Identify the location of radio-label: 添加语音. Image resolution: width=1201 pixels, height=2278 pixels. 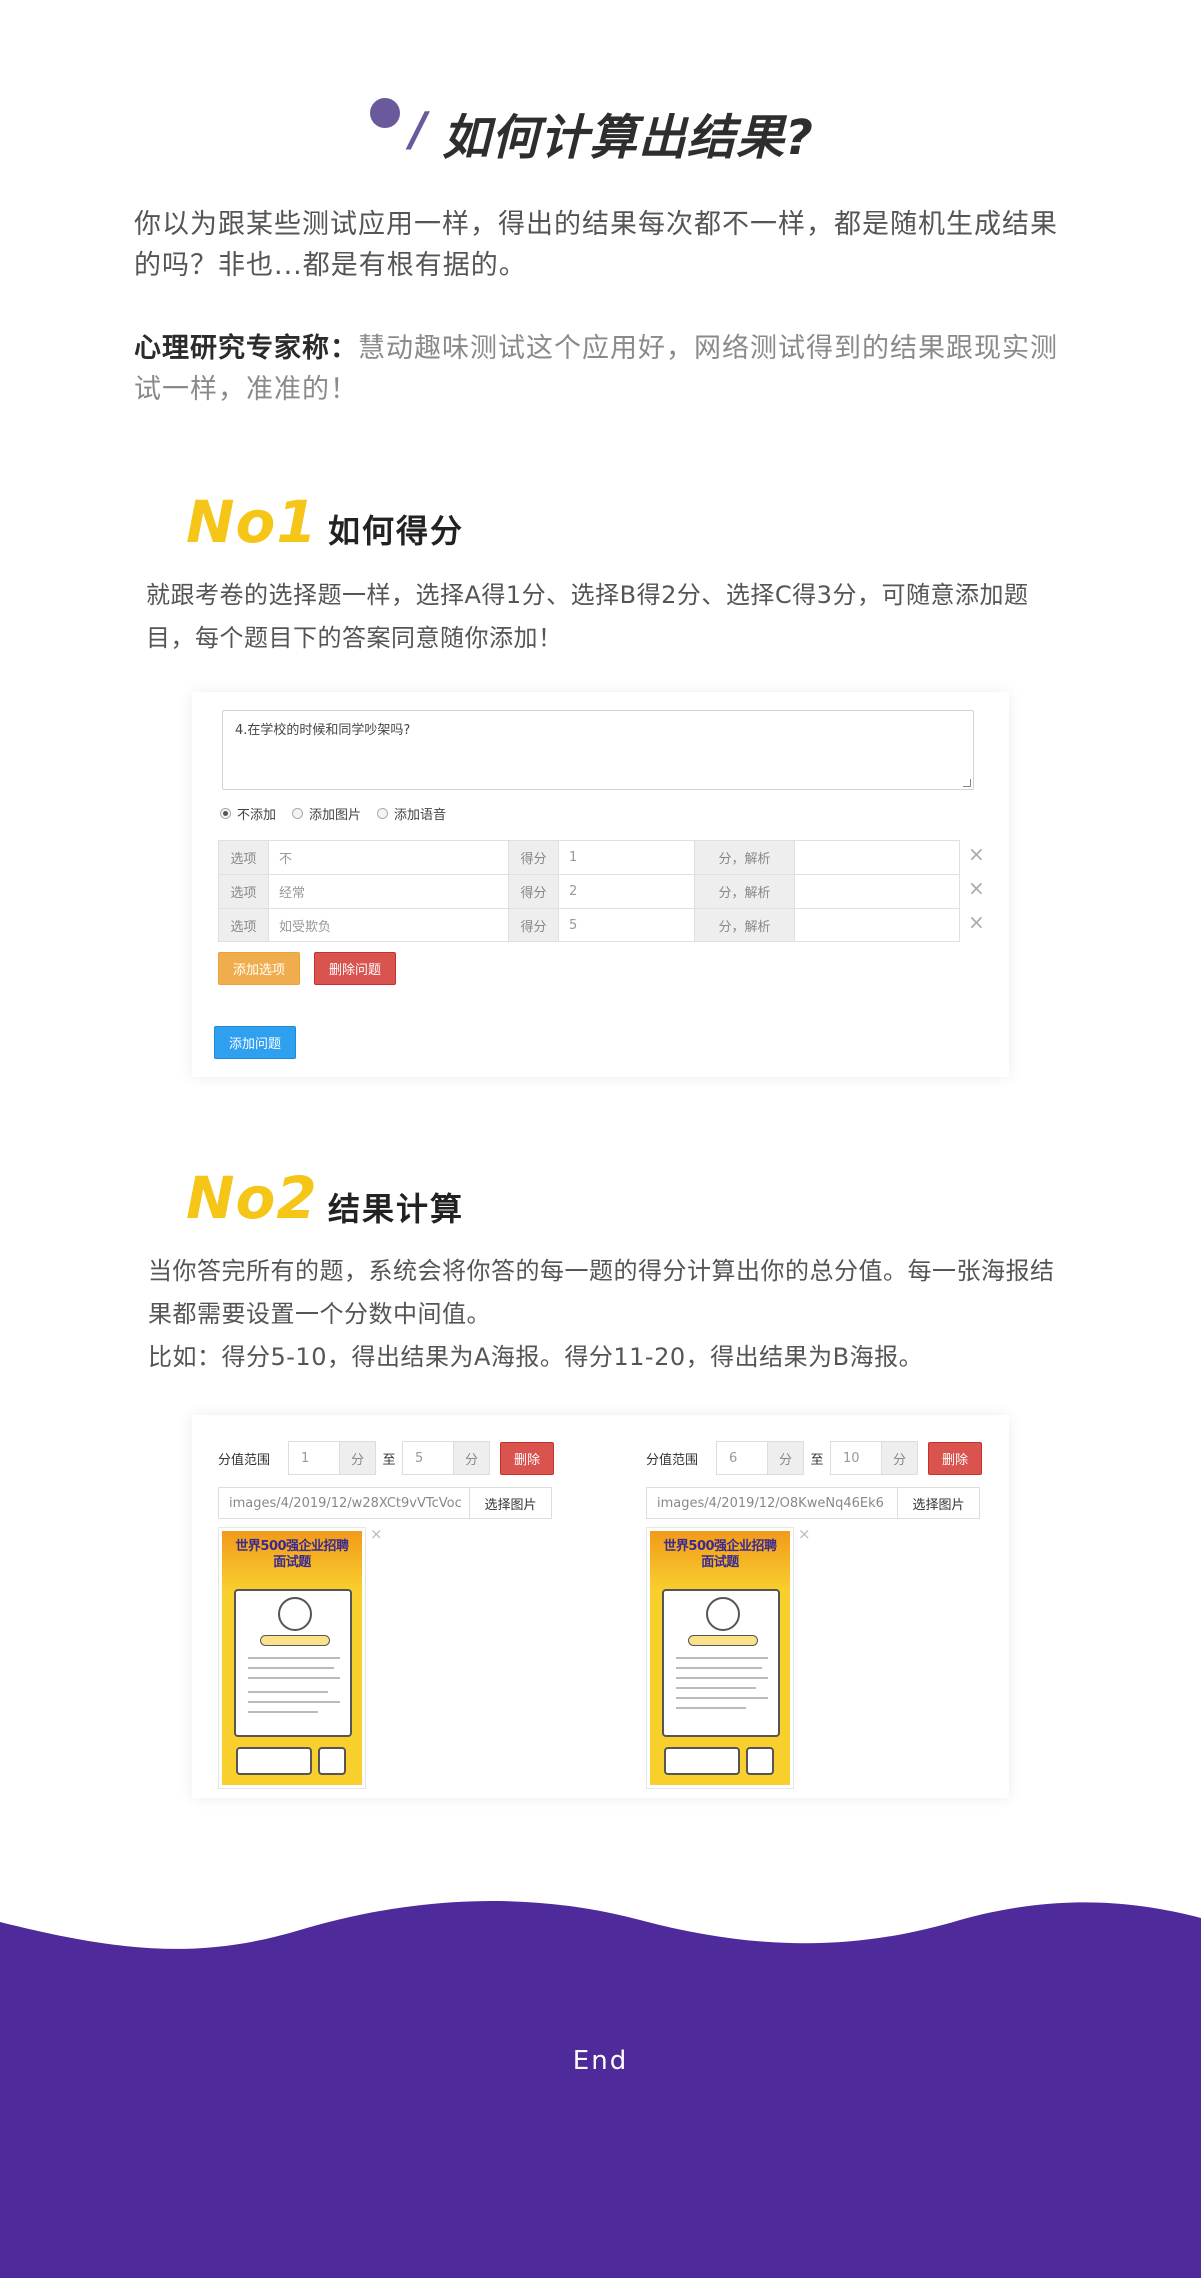
(420, 815).